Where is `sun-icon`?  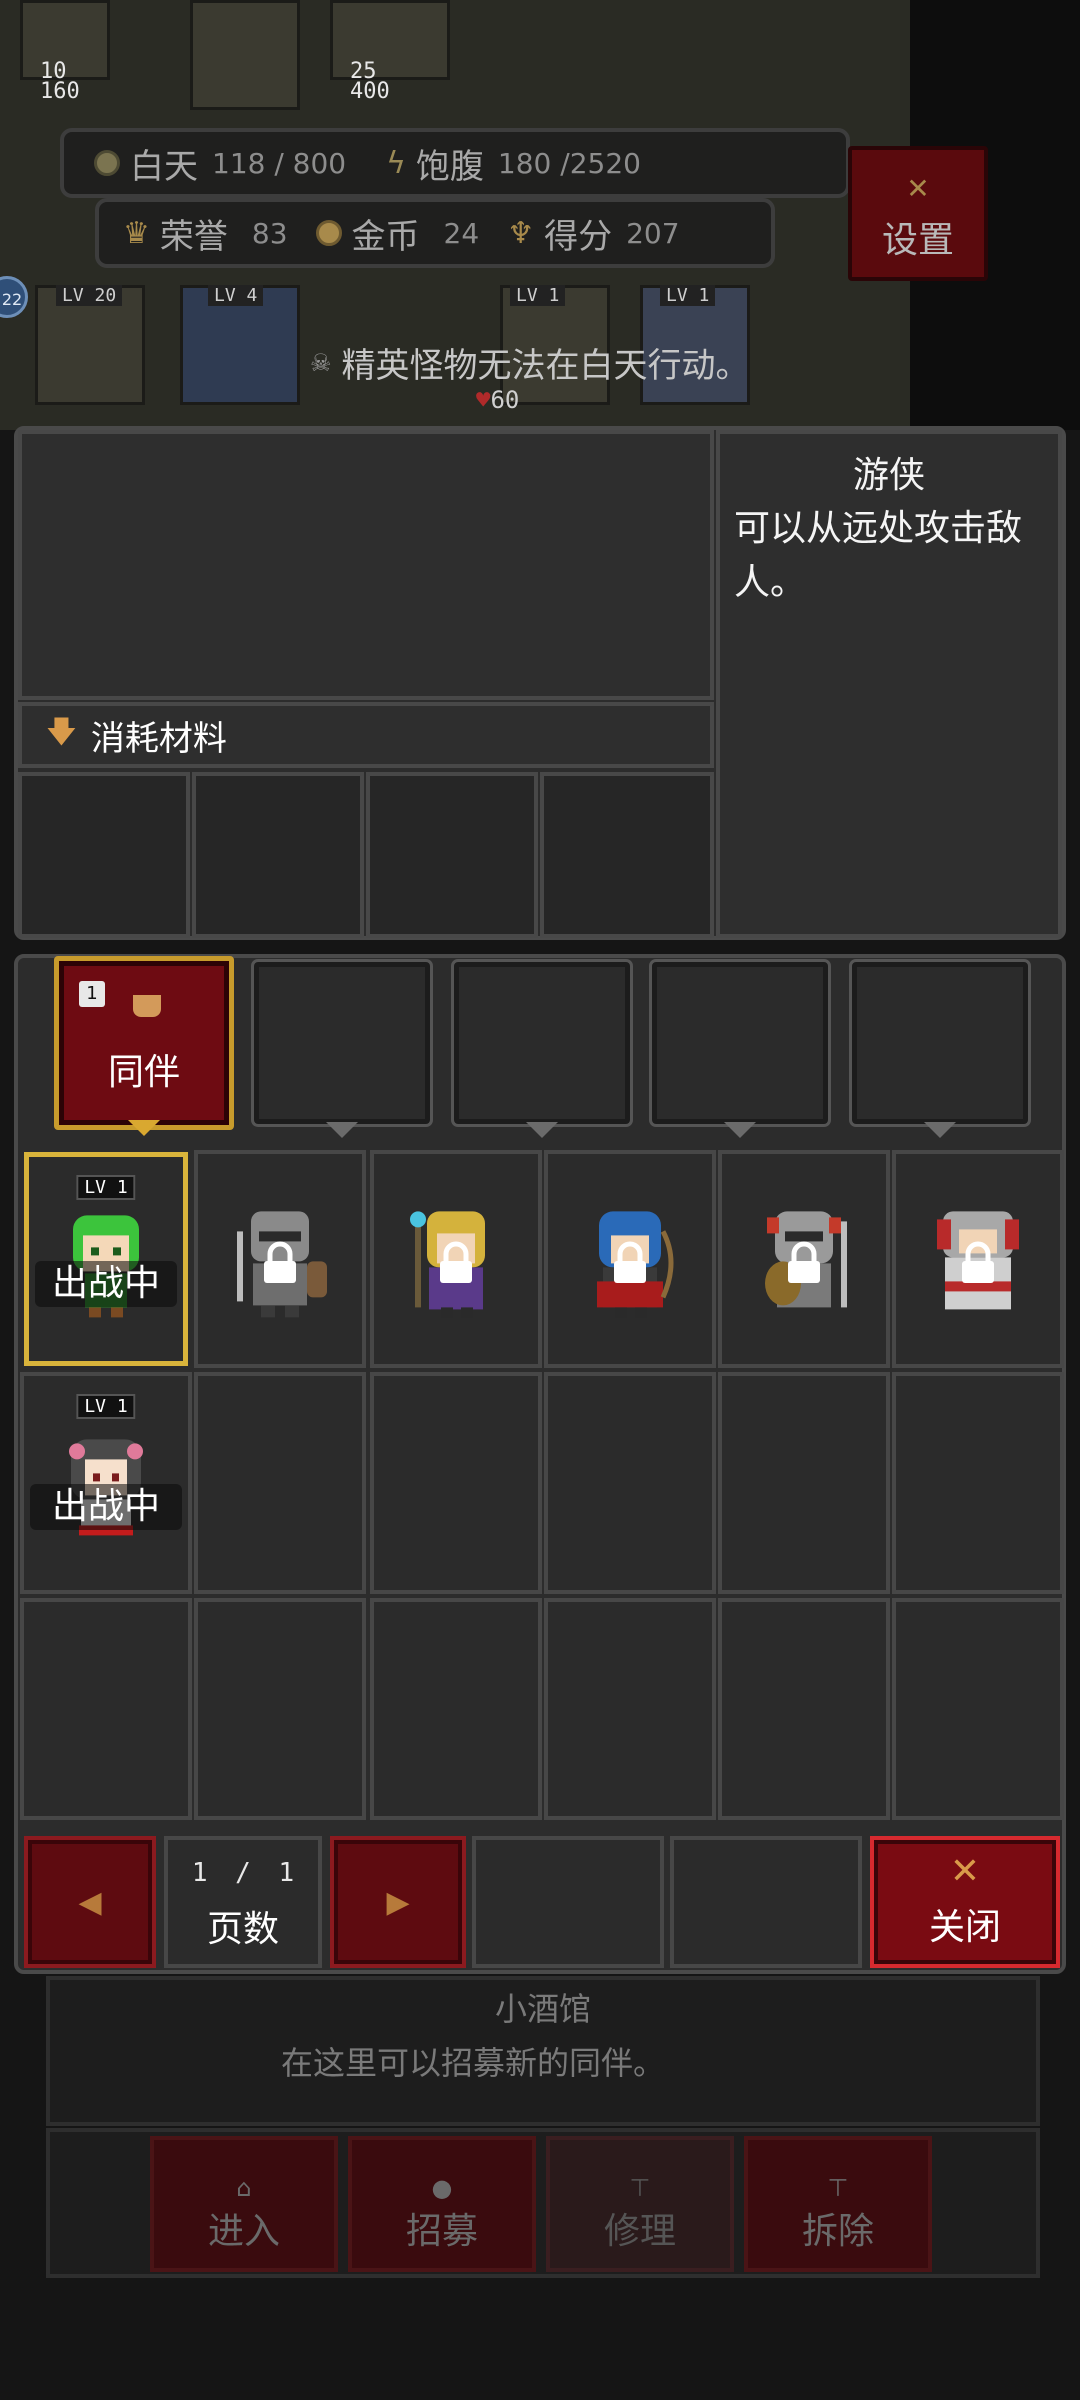
sun-icon is located at coordinates (107, 163).